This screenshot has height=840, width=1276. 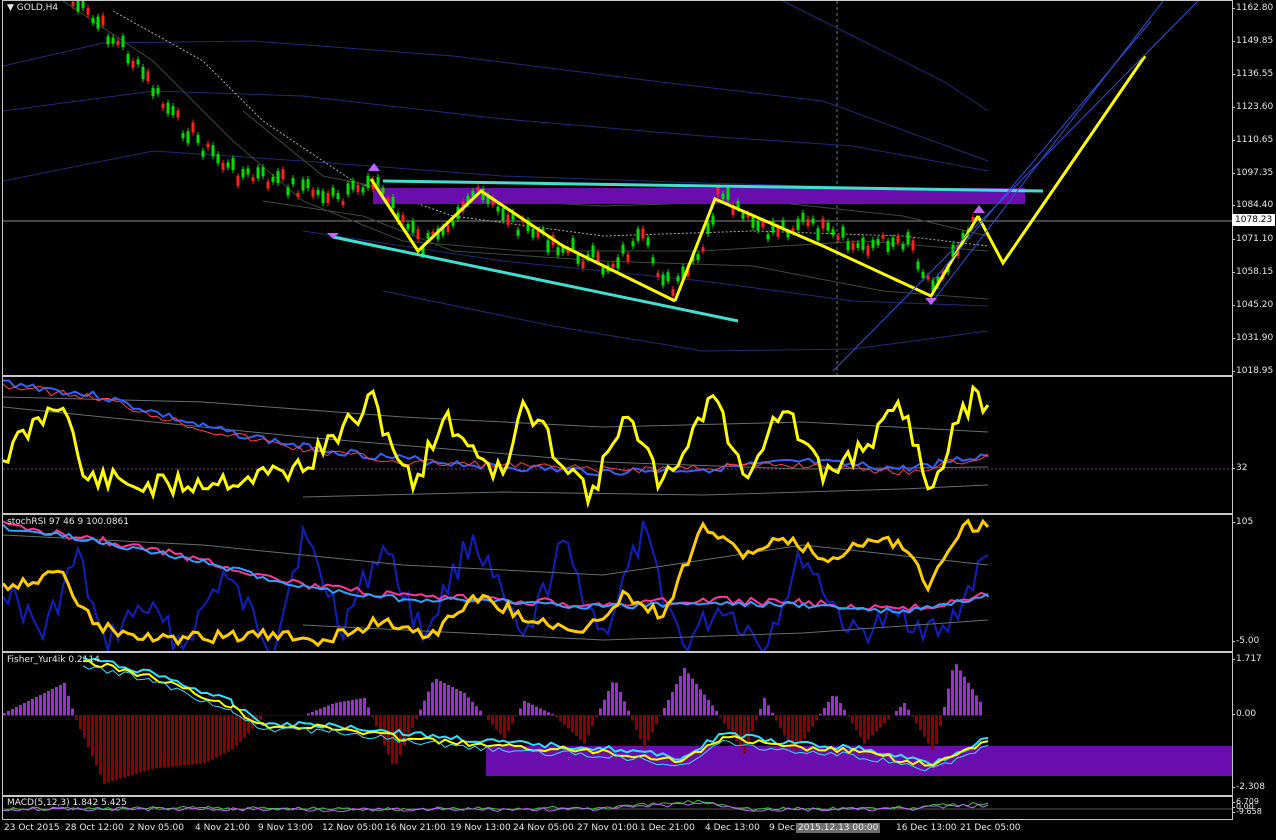 I want to click on price-tick: 1149.85, so click(x=1252, y=41).